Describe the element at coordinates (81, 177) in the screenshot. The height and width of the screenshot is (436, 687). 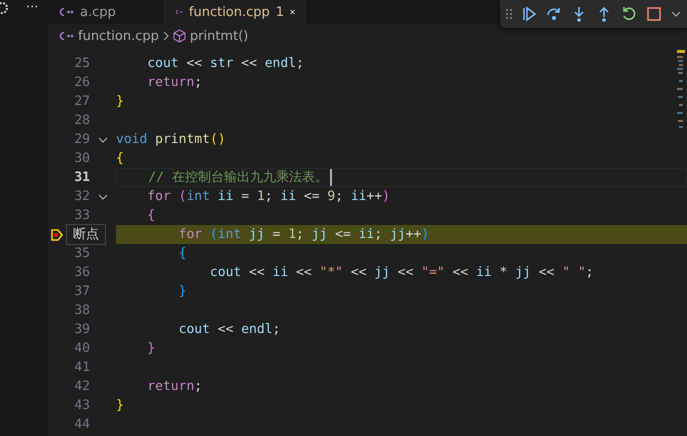
I see `line-number: 31` at that location.